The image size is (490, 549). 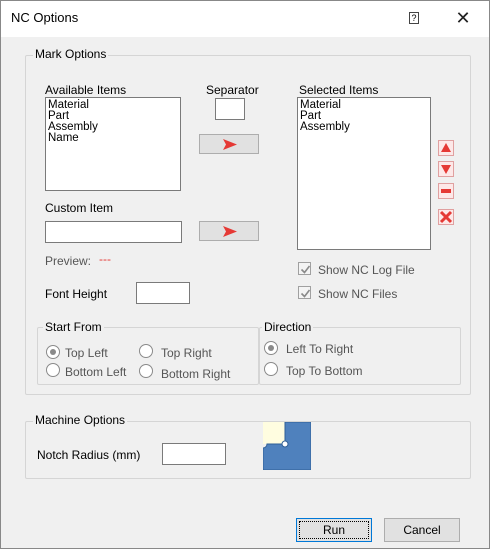 What do you see at coordinates (86, 353) in the screenshot?
I see `option-top-left-label: Top Left` at bounding box center [86, 353].